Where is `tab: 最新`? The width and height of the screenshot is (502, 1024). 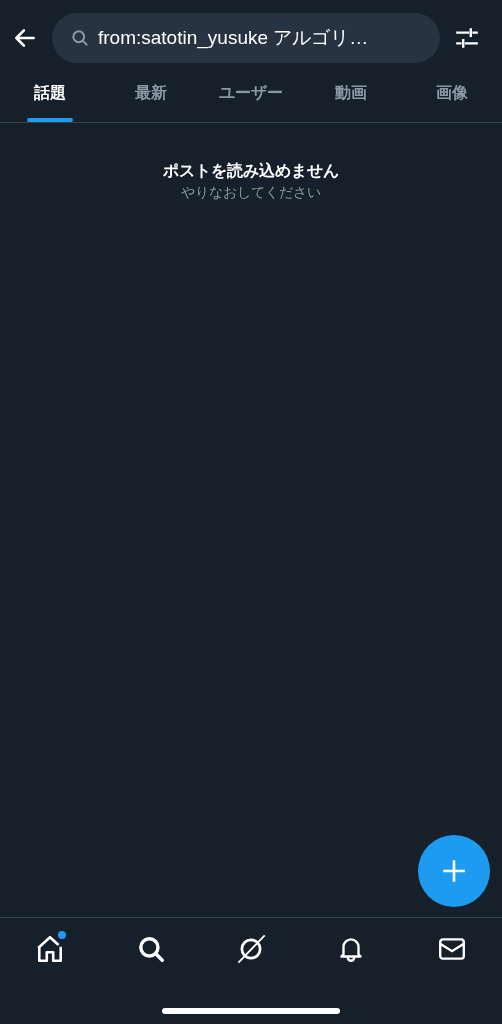 tab: 最新 is located at coordinates (150, 93).